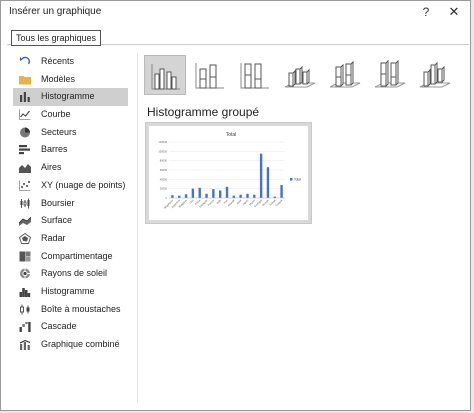 This screenshot has width=474, height=413. I want to click on 3d-column-button, so click(435, 75).